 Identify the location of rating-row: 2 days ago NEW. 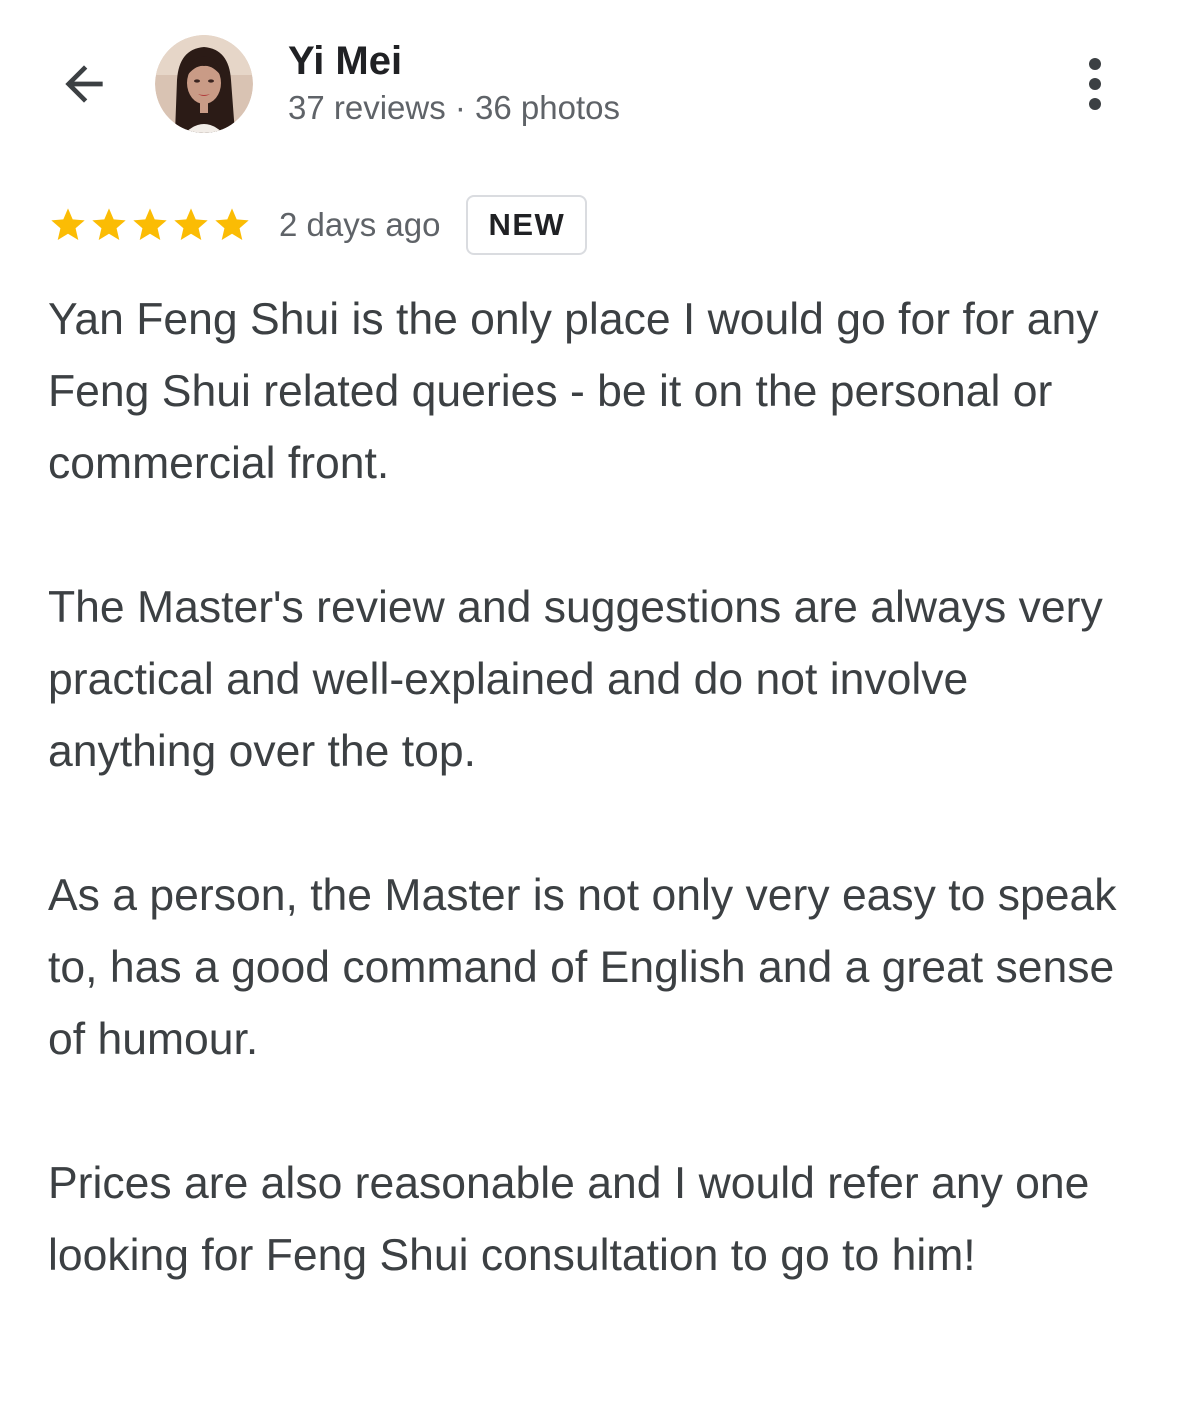
(318, 225).